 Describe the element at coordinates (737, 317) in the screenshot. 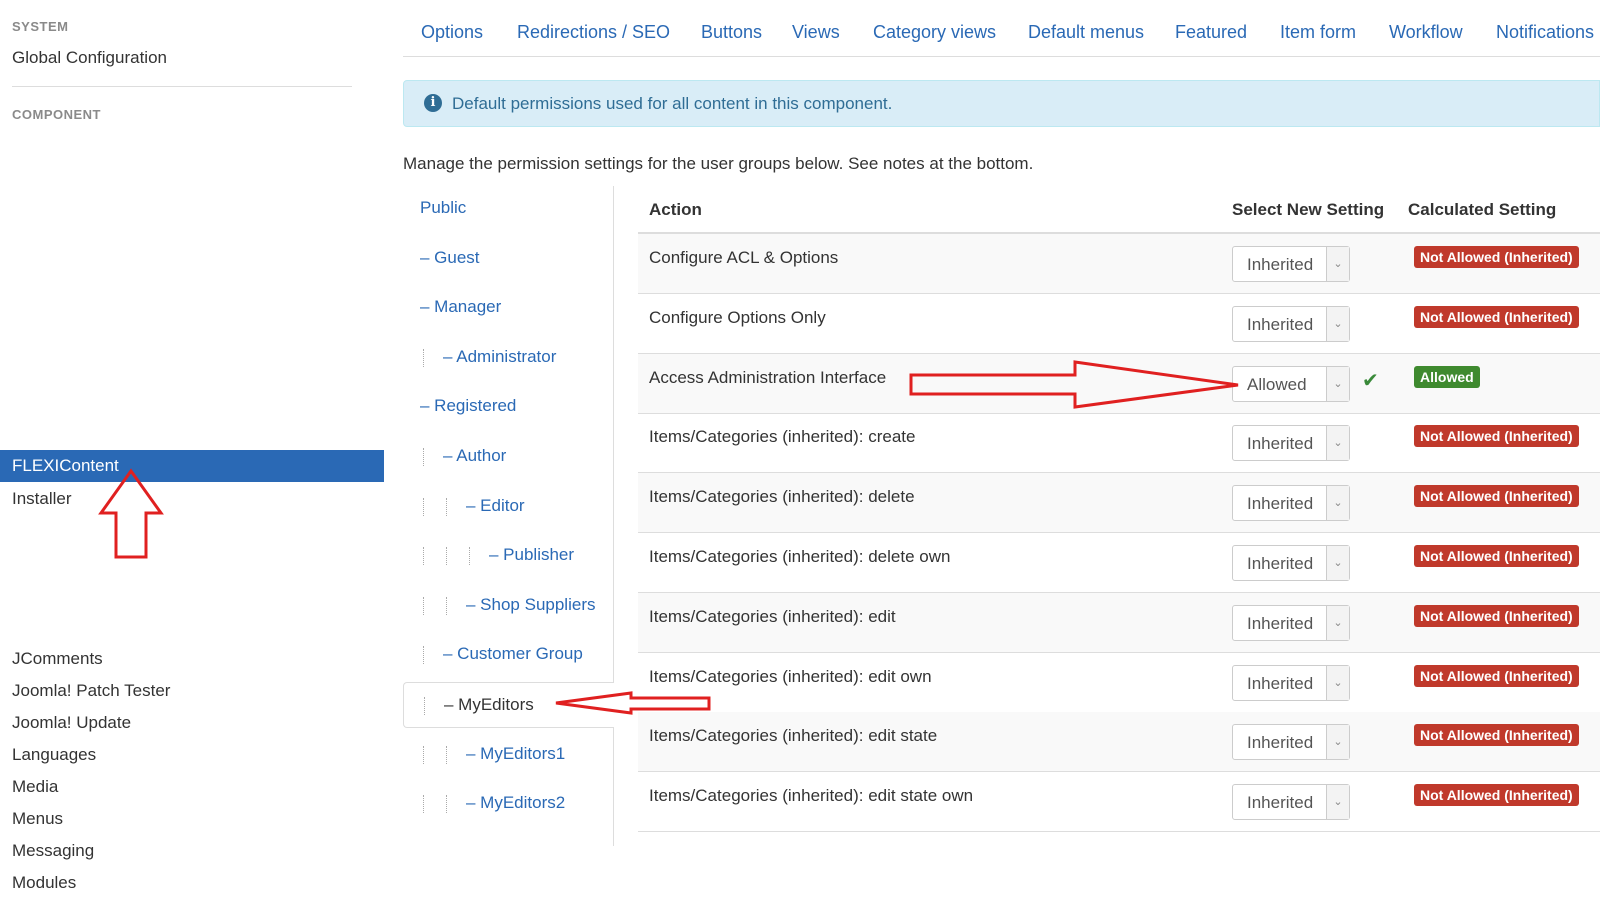

I see `action-label: Configure Options Only` at that location.